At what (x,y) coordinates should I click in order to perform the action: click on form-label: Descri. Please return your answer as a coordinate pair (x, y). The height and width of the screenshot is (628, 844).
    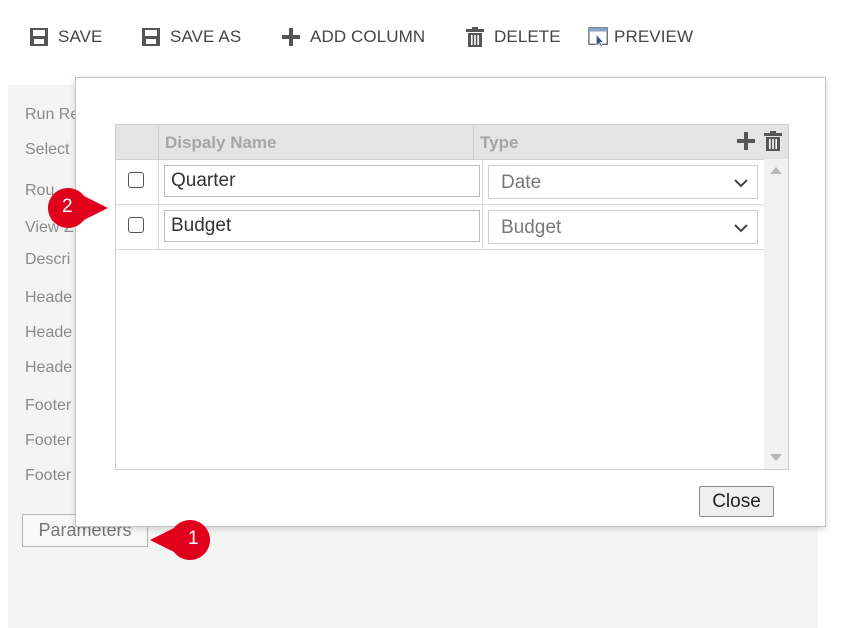
    Looking at the image, I should click on (48, 259).